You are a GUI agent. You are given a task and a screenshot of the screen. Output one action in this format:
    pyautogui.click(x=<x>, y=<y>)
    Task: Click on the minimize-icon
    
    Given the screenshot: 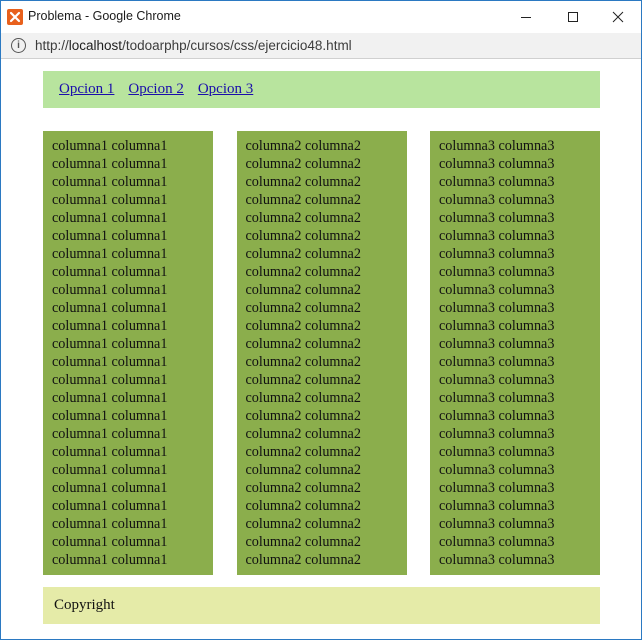 What is the action you would take?
    pyautogui.click(x=526, y=17)
    